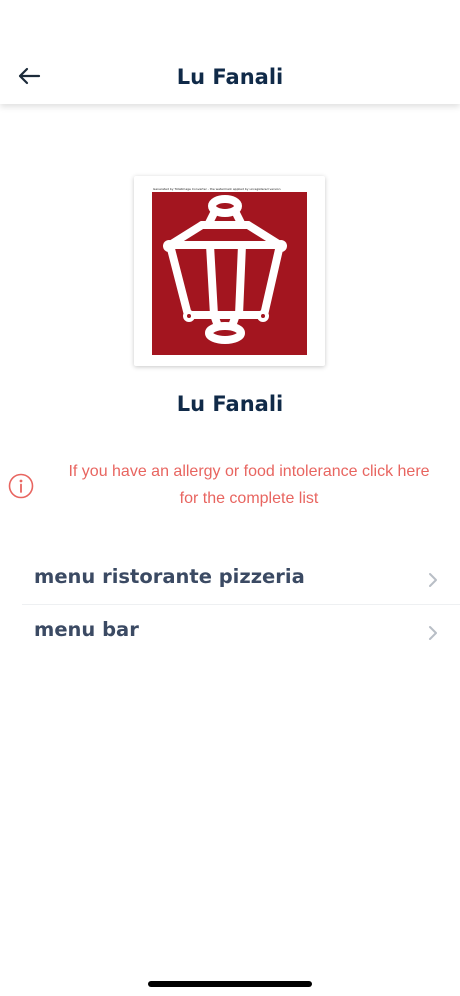  What do you see at coordinates (230, 404) in the screenshot?
I see `restaurant-name: Lu Fanali` at bounding box center [230, 404].